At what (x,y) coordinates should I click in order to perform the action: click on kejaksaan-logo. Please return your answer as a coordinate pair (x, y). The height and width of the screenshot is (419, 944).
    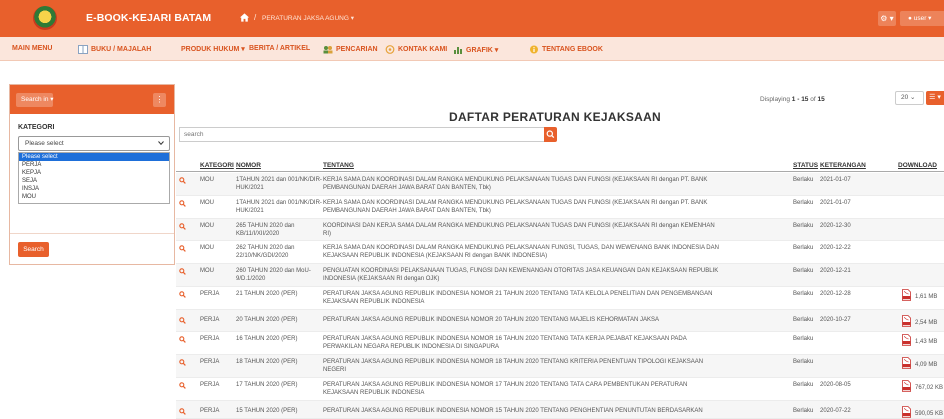
    Looking at the image, I should click on (45, 18).